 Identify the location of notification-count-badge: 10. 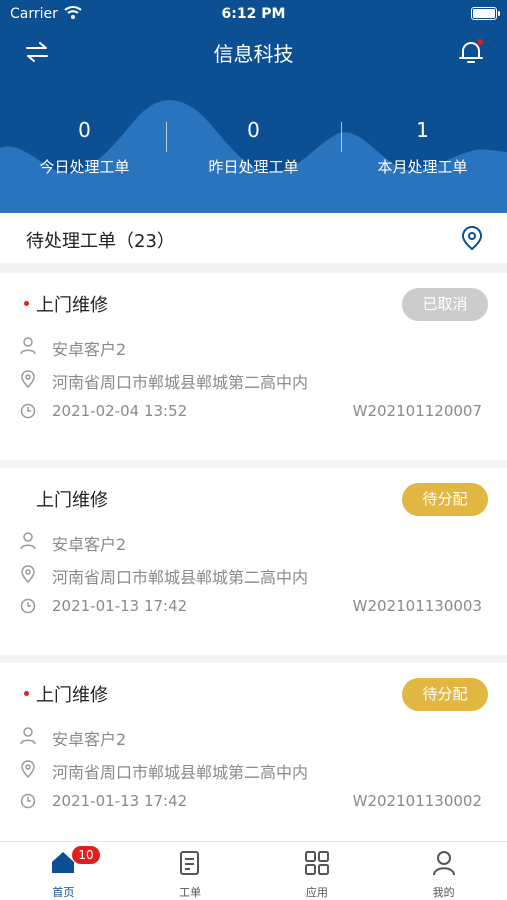
(86, 855).